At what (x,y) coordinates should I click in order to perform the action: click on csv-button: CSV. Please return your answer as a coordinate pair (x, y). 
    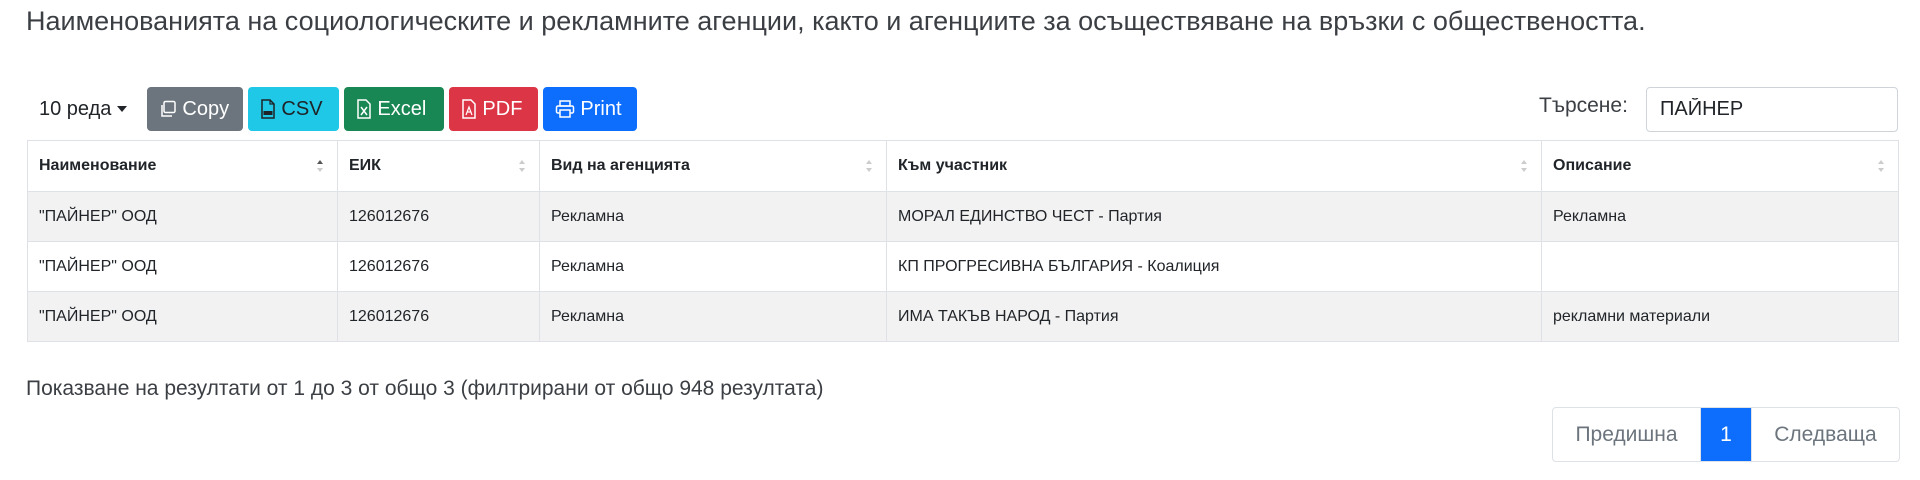
    Looking at the image, I should click on (294, 109).